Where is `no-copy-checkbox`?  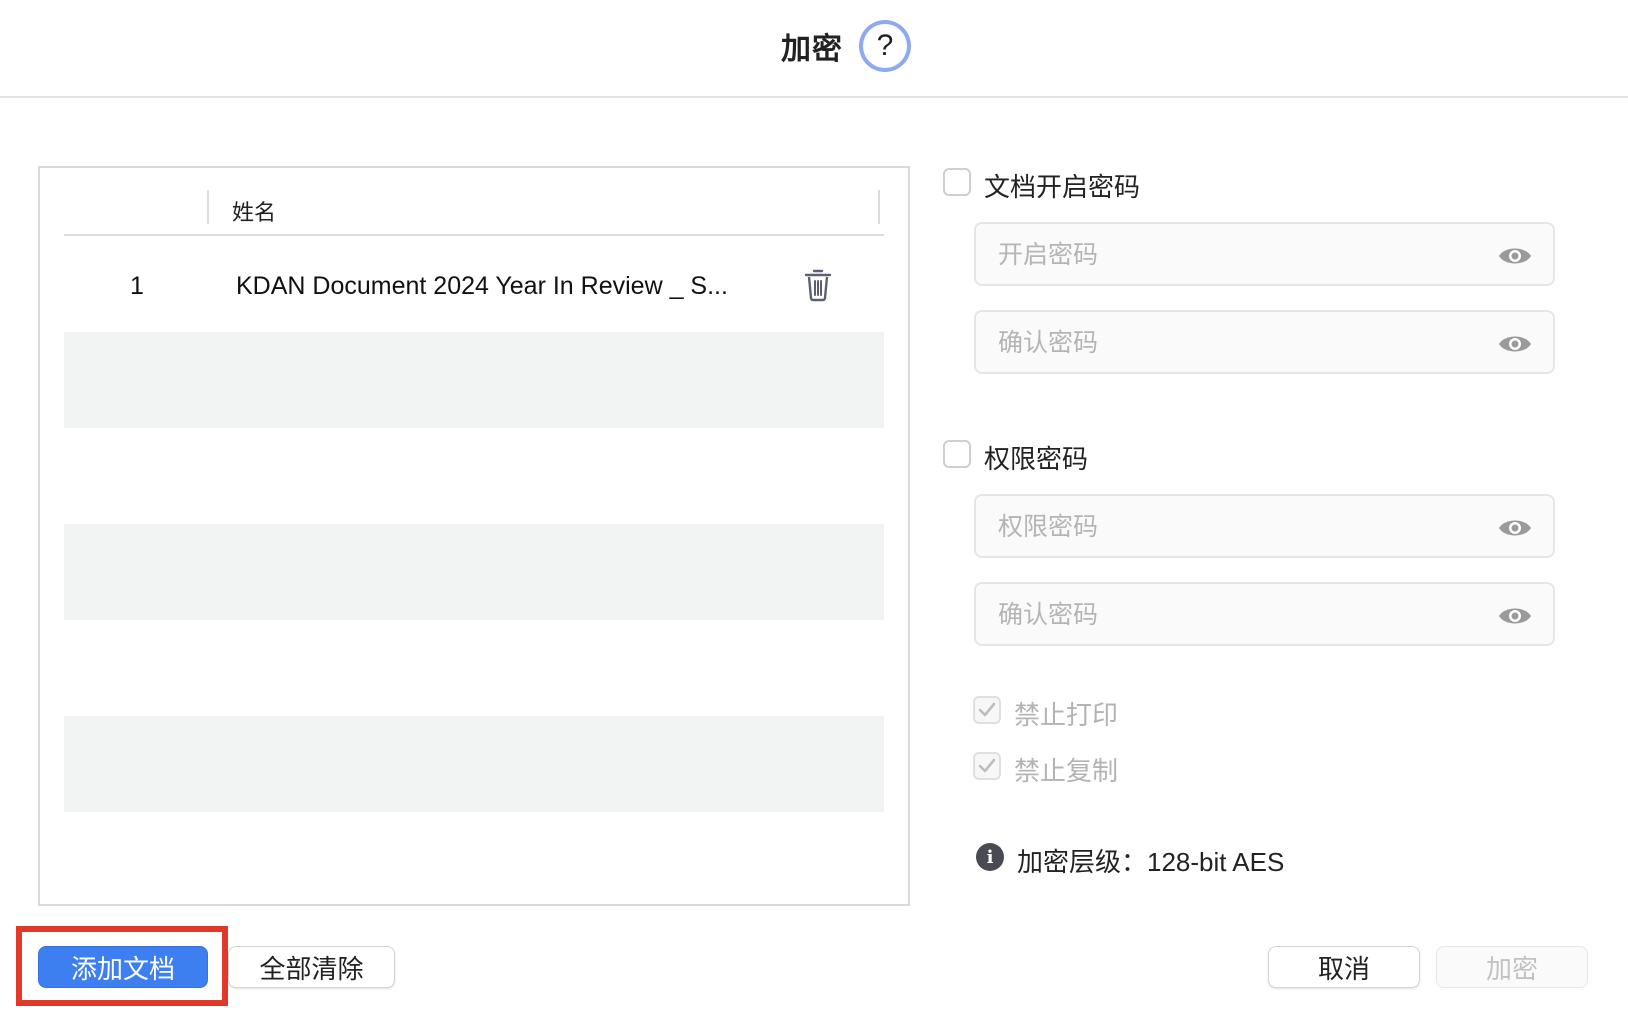
no-copy-checkbox is located at coordinates (987, 766).